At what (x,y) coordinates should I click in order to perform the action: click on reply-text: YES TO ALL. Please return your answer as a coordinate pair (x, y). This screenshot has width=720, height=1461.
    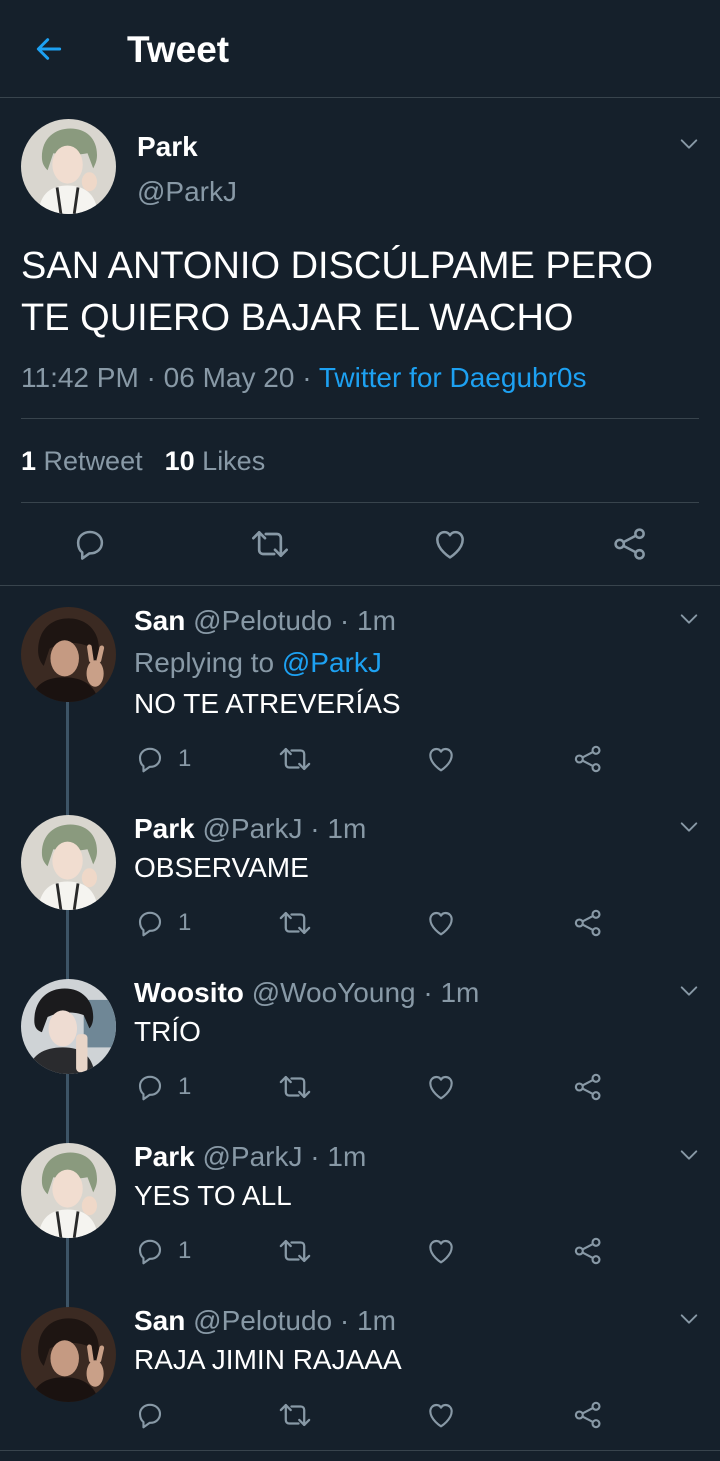
    Looking at the image, I should click on (213, 1195).